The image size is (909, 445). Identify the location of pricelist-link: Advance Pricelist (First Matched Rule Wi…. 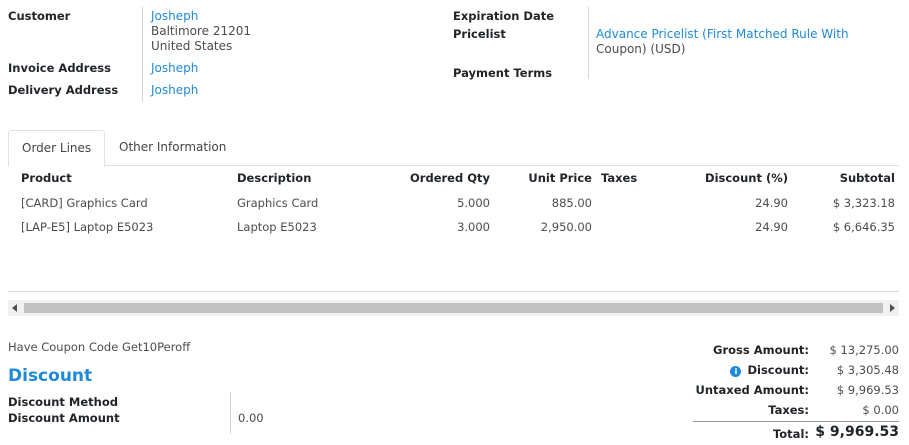
(722, 34).